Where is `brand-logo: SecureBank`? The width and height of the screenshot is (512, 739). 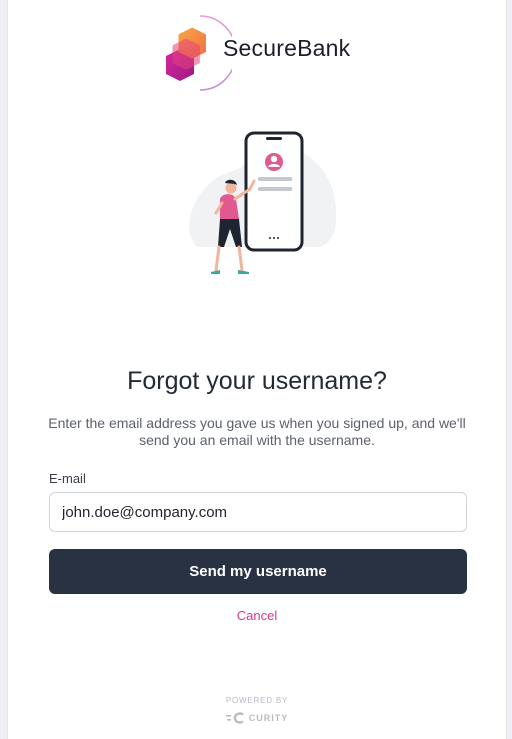 brand-logo: SecureBank is located at coordinates (257, 53).